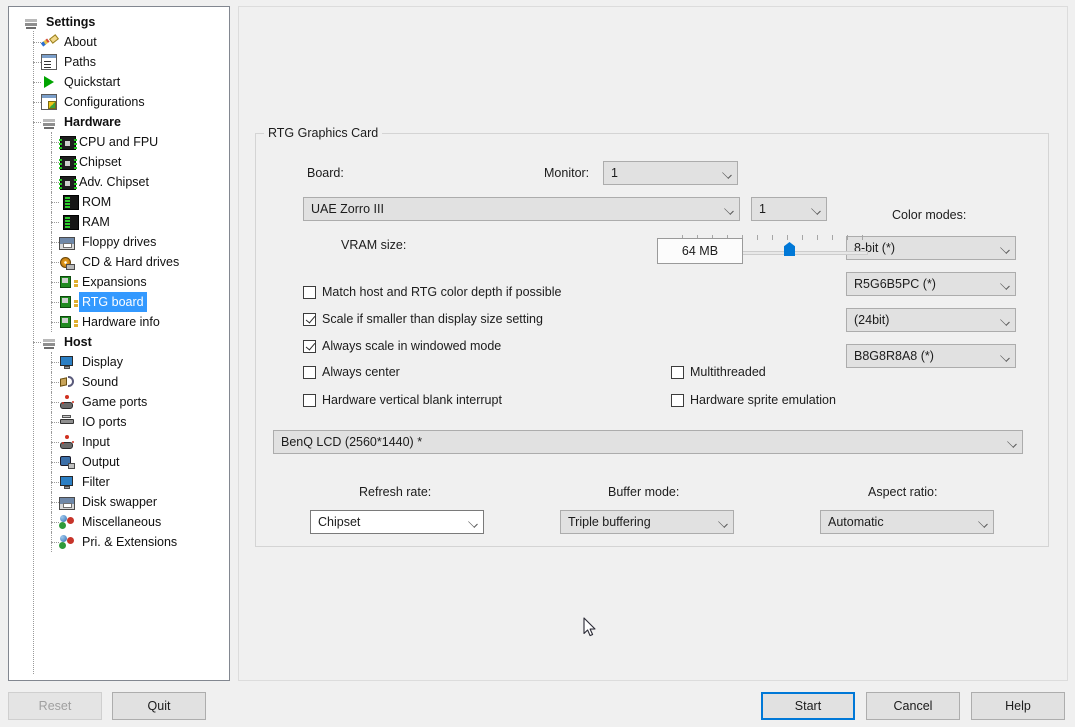 Image resolution: width=1075 pixels, height=727 pixels. I want to click on vram-slider-thumb, so click(789, 249).